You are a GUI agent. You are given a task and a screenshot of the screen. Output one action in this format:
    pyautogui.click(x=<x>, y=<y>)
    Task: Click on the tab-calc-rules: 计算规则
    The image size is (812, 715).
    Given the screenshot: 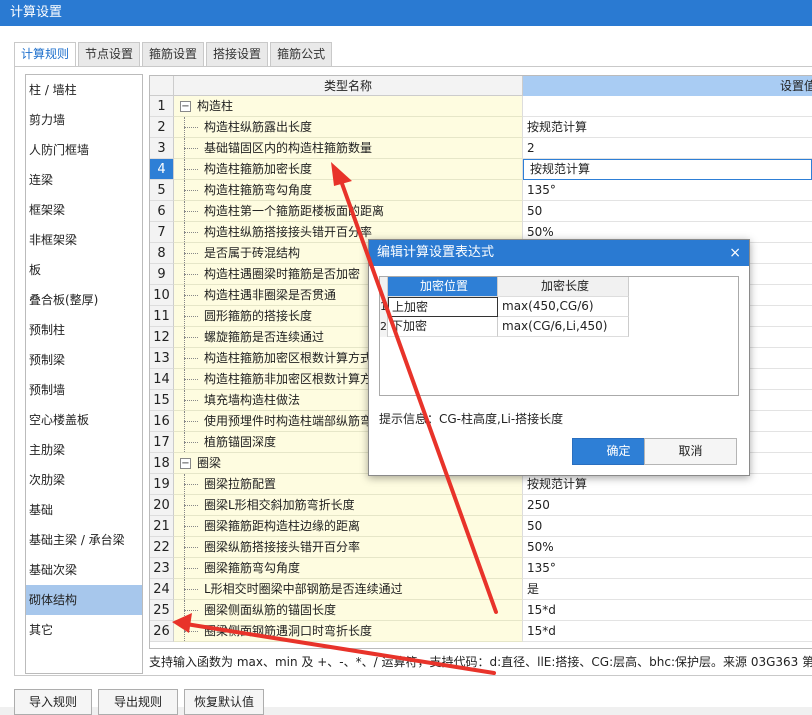 What is the action you would take?
    pyautogui.click(x=45, y=54)
    